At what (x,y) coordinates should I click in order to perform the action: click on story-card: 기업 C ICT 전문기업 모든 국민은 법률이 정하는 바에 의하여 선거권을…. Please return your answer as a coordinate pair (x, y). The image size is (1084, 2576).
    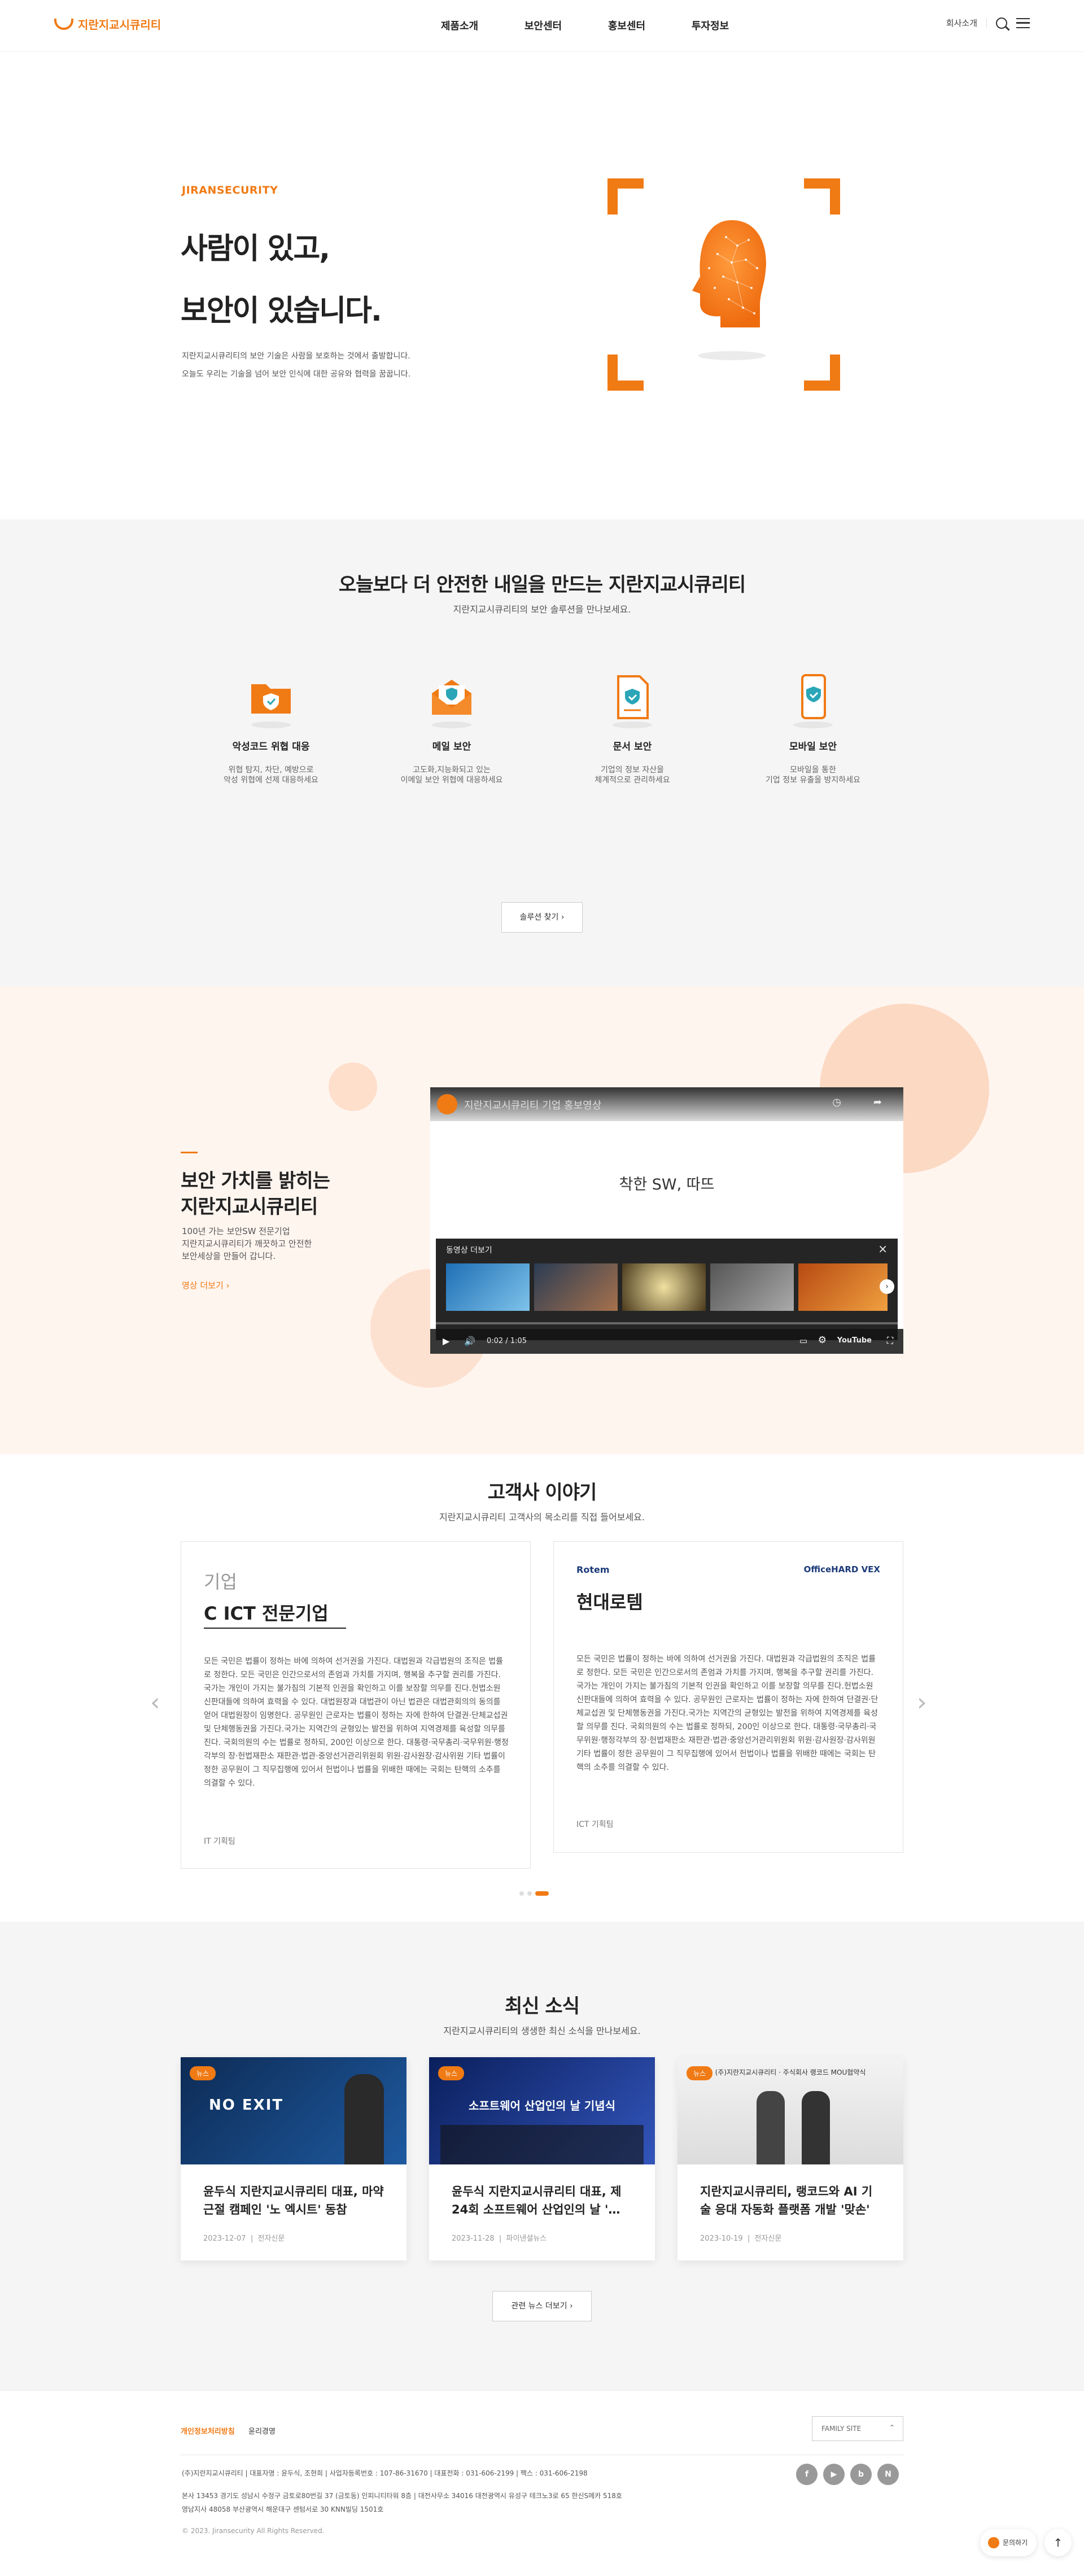
    Looking at the image, I should click on (356, 1705).